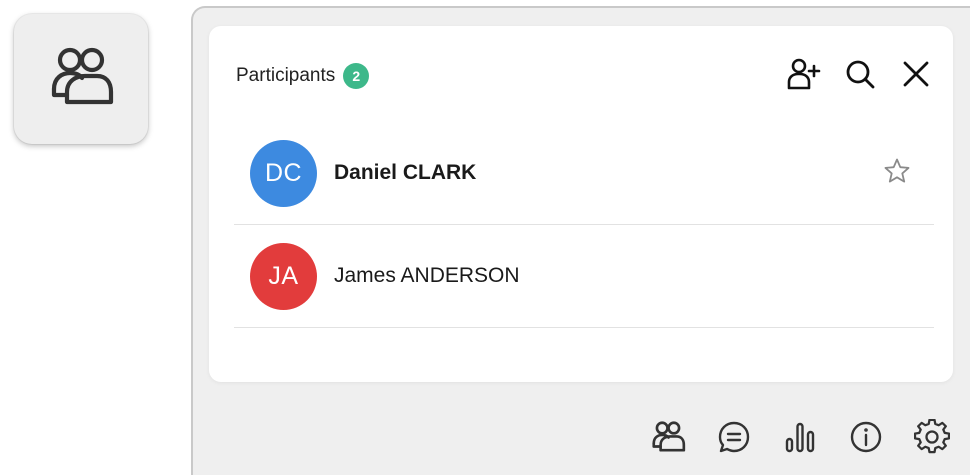 The height and width of the screenshot is (475, 970). Describe the element at coordinates (405, 172) in the screenshot. I see `participant-name: Daniel CLARK` at that location.